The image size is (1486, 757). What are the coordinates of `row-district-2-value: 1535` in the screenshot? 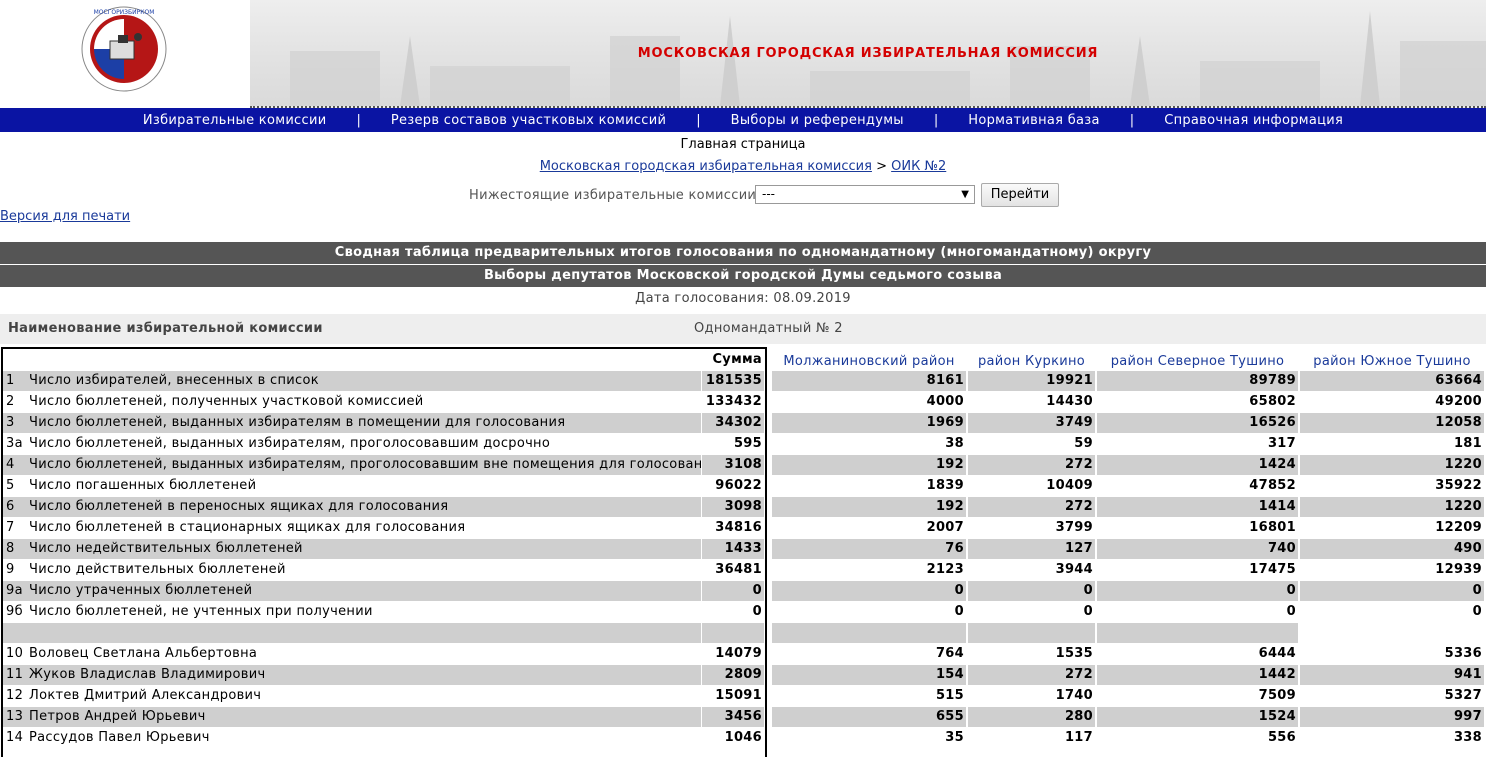 It's located at (1074, 653).